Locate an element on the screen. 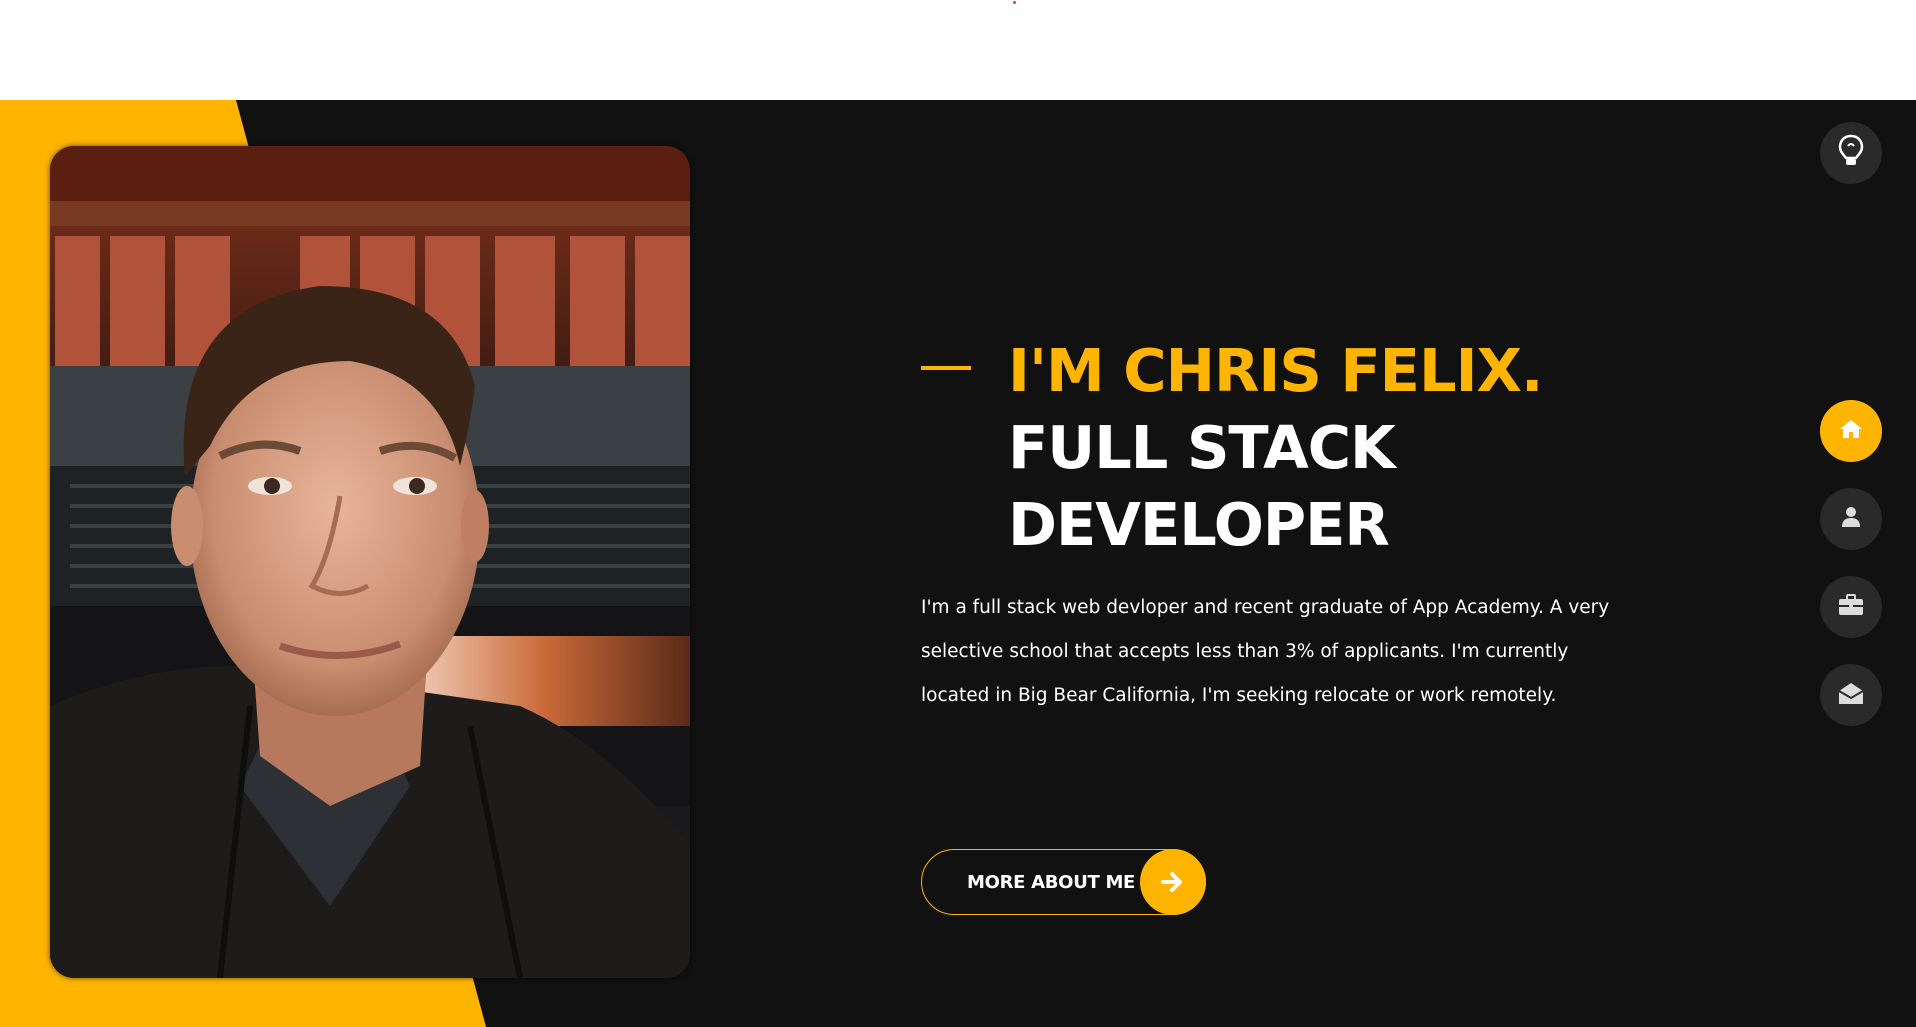  title-accent-line is located at coordinates (946, 368).